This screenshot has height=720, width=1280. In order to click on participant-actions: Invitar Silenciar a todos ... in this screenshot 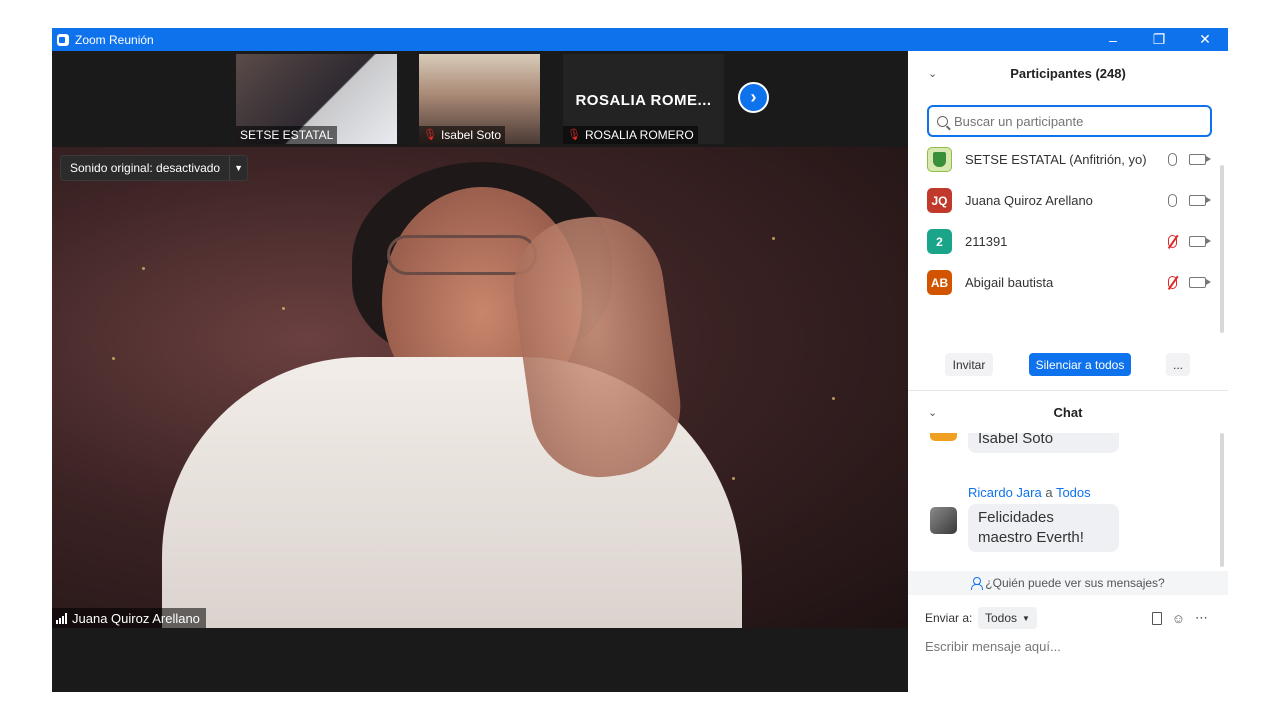, I will do `click(1068, 365)`.